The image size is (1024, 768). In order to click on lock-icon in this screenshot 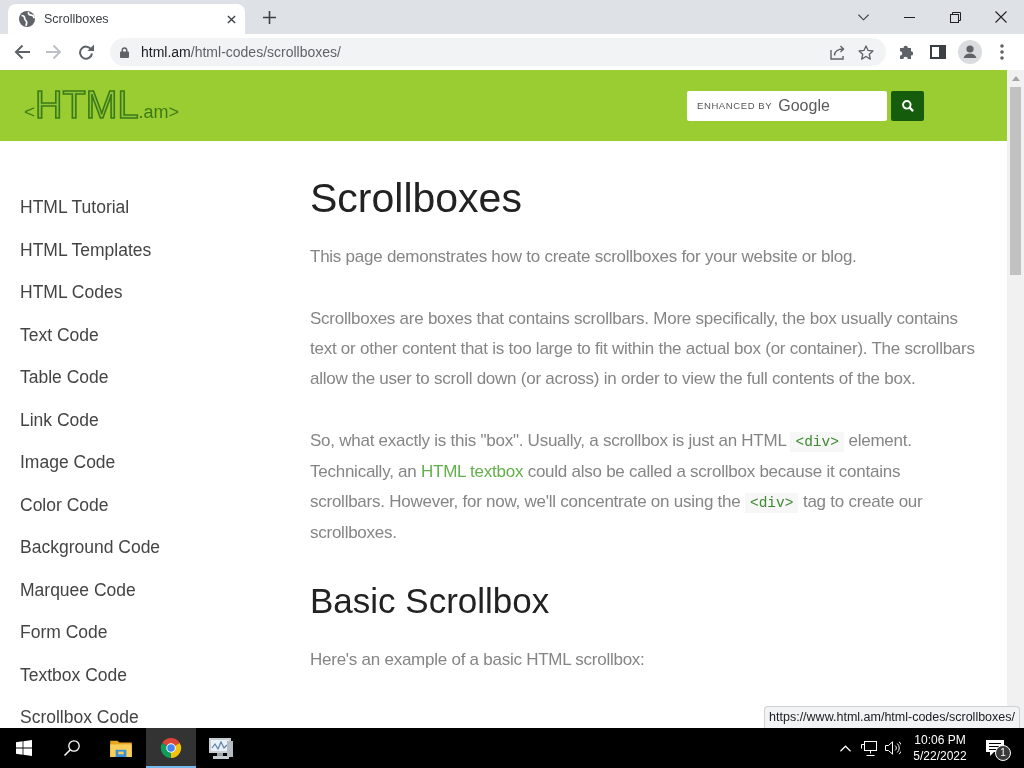, I will do `click(124, 52)`.